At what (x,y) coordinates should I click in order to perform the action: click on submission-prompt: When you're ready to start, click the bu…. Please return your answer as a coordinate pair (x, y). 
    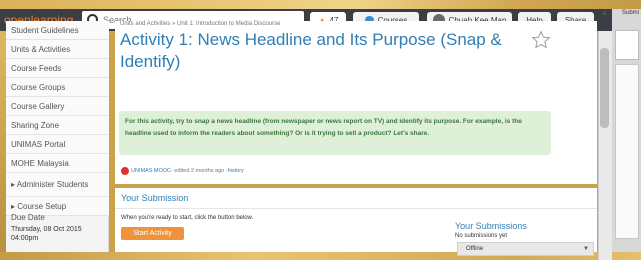
    Looking at the image, I should click on (187, 218).